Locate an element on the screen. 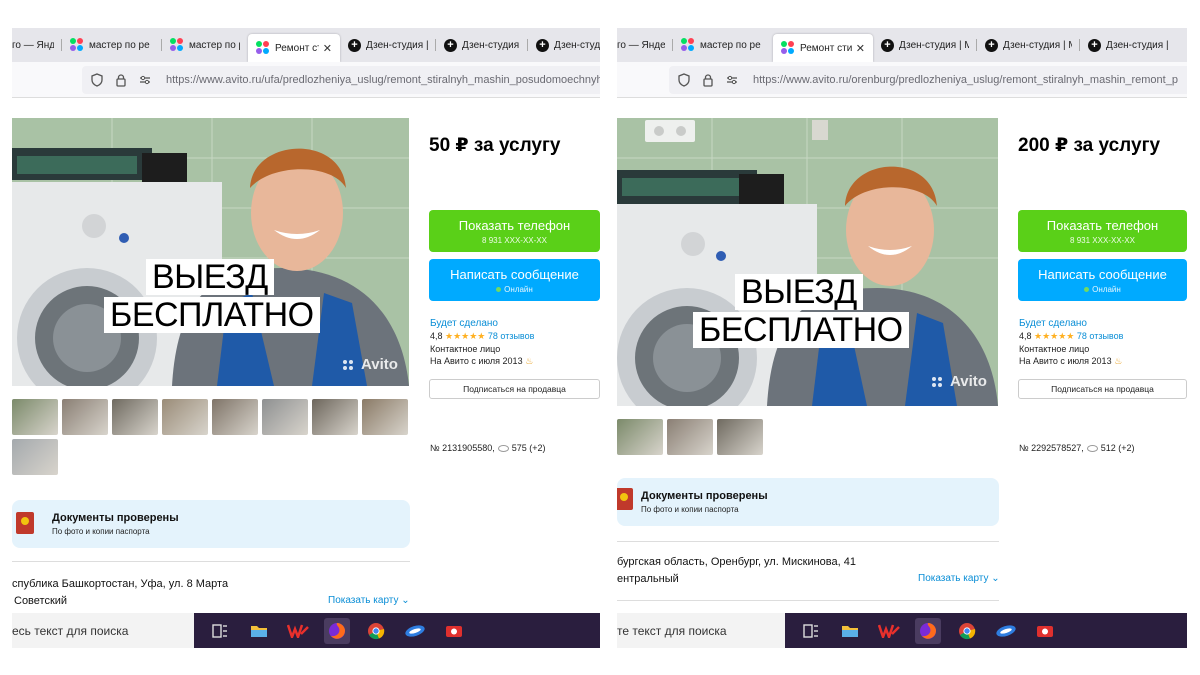 The height and width of the screenshot is (675, 1200). taskbar: есь текст для поиска is located at coordinates (306, 630).